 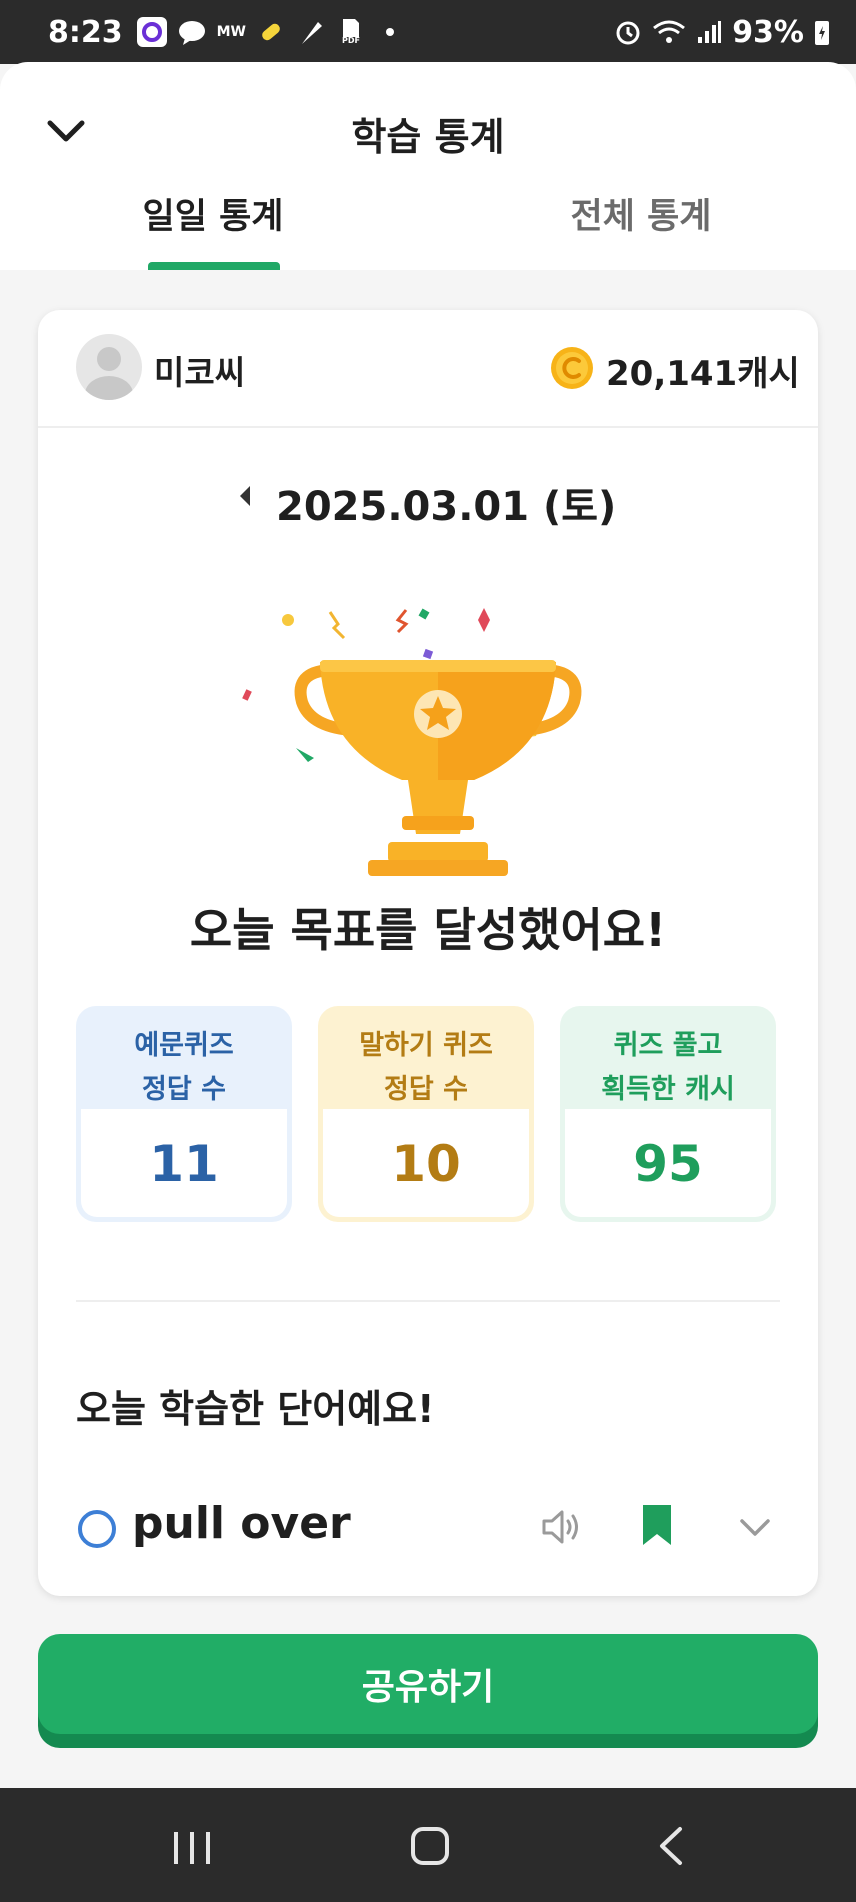 I want to click on status-time: 8:23, so click(x=85, y=32).